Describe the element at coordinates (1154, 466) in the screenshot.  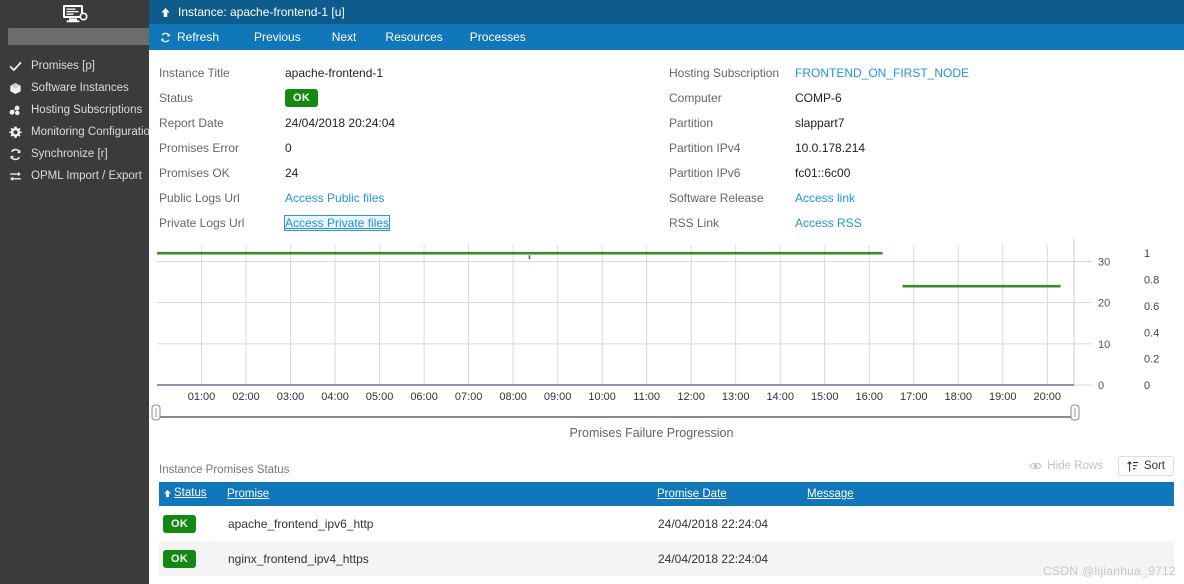
I see `sort-label: Sort` at that location.